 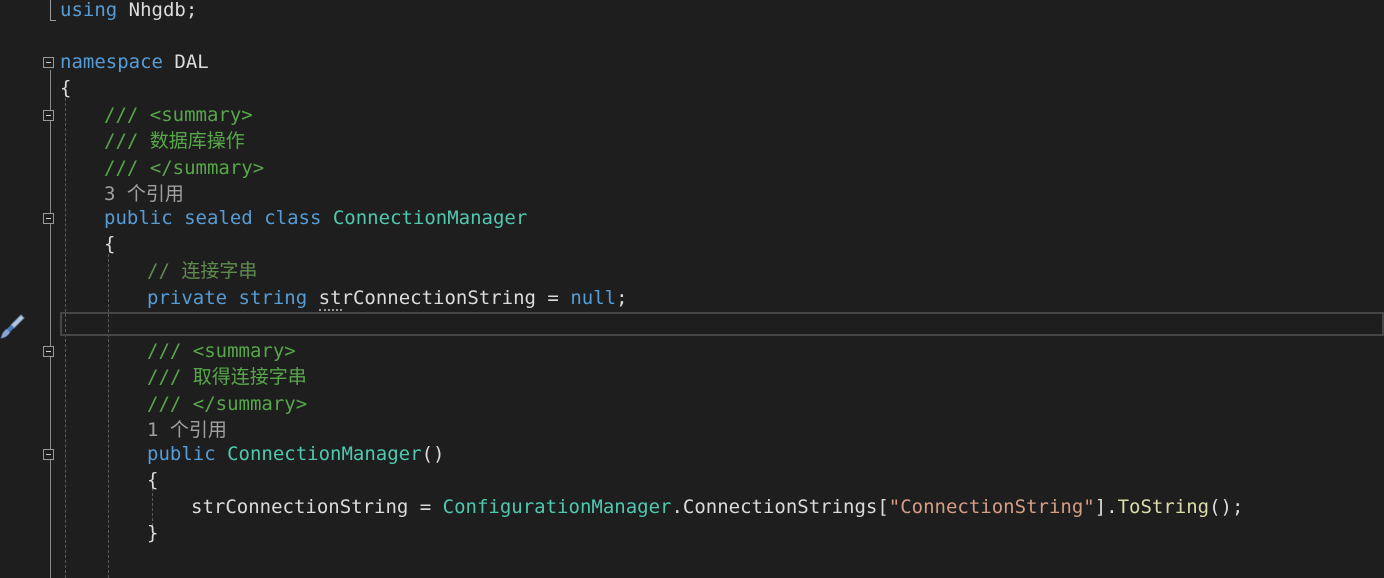 What do you see at coordinates (1163, 507) in the screenshot?
I see `tostring-method: ToString` at bounding box center [1163, 507].